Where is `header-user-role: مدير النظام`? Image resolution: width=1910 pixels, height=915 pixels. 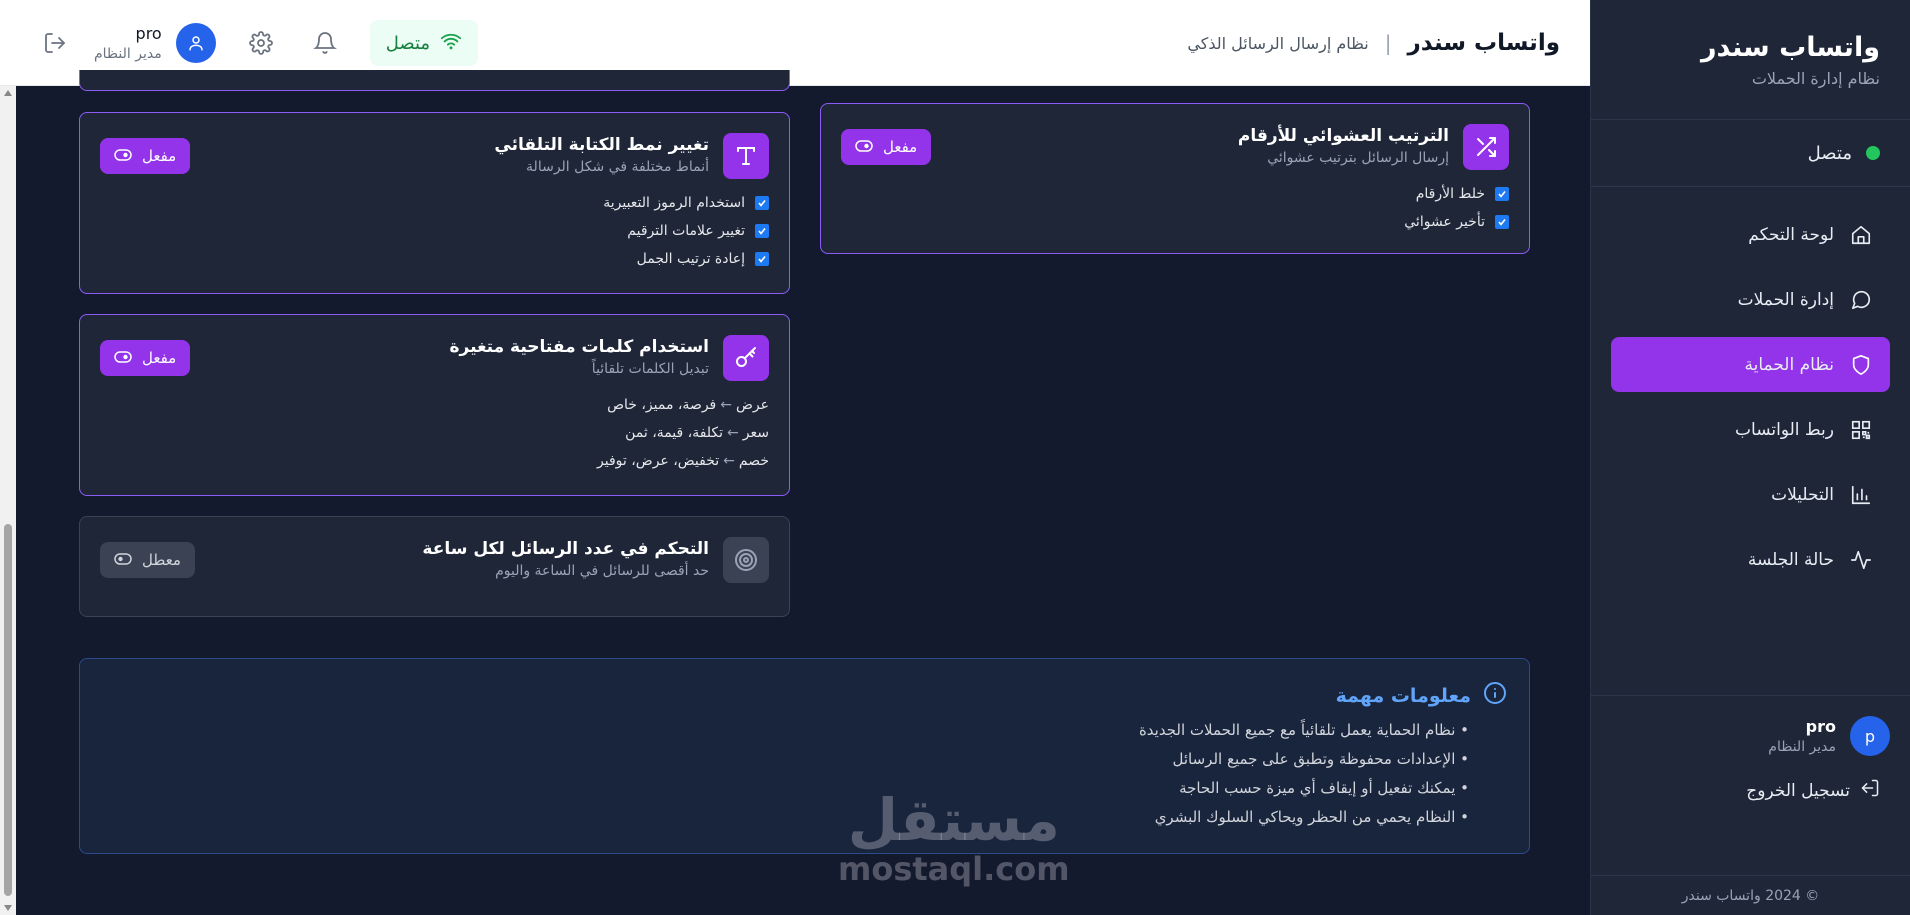 header-user-role: مدير النظام is located at coordinates (128, 54).